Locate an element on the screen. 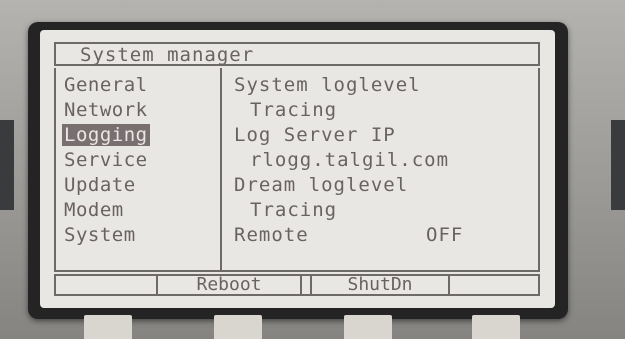 This screenshot has width=625, height=339. log-server-ip-value: rlogg.talgil.com is located at coordinates (349, 160).